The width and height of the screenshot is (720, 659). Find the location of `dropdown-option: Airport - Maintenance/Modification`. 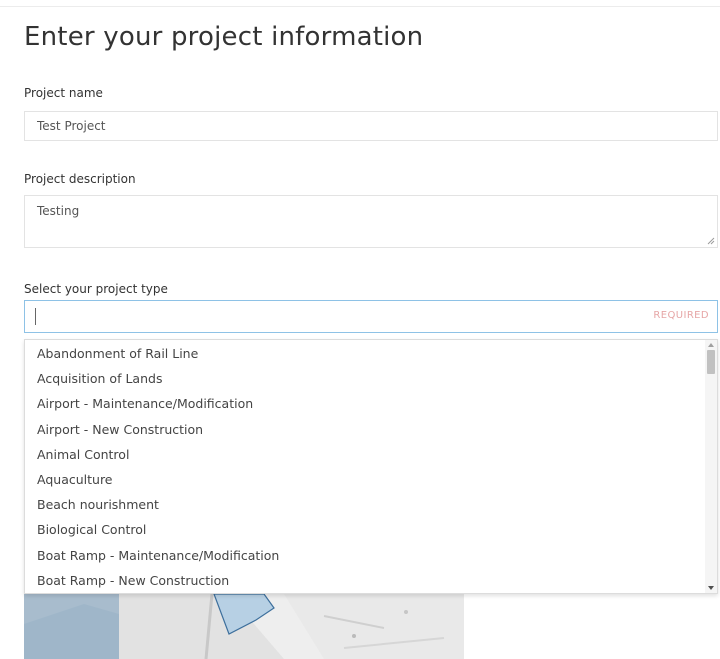

dropdown-option: Airport - Maintenance/Modification is located at coordinates (365, 403).